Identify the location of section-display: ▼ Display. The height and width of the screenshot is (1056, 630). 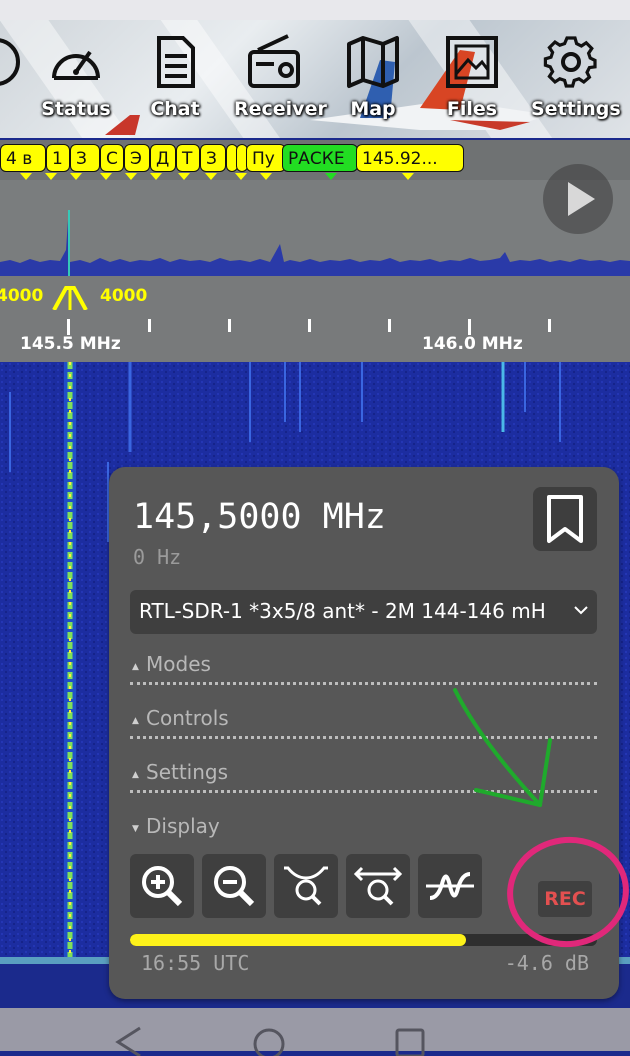
(363, 829).